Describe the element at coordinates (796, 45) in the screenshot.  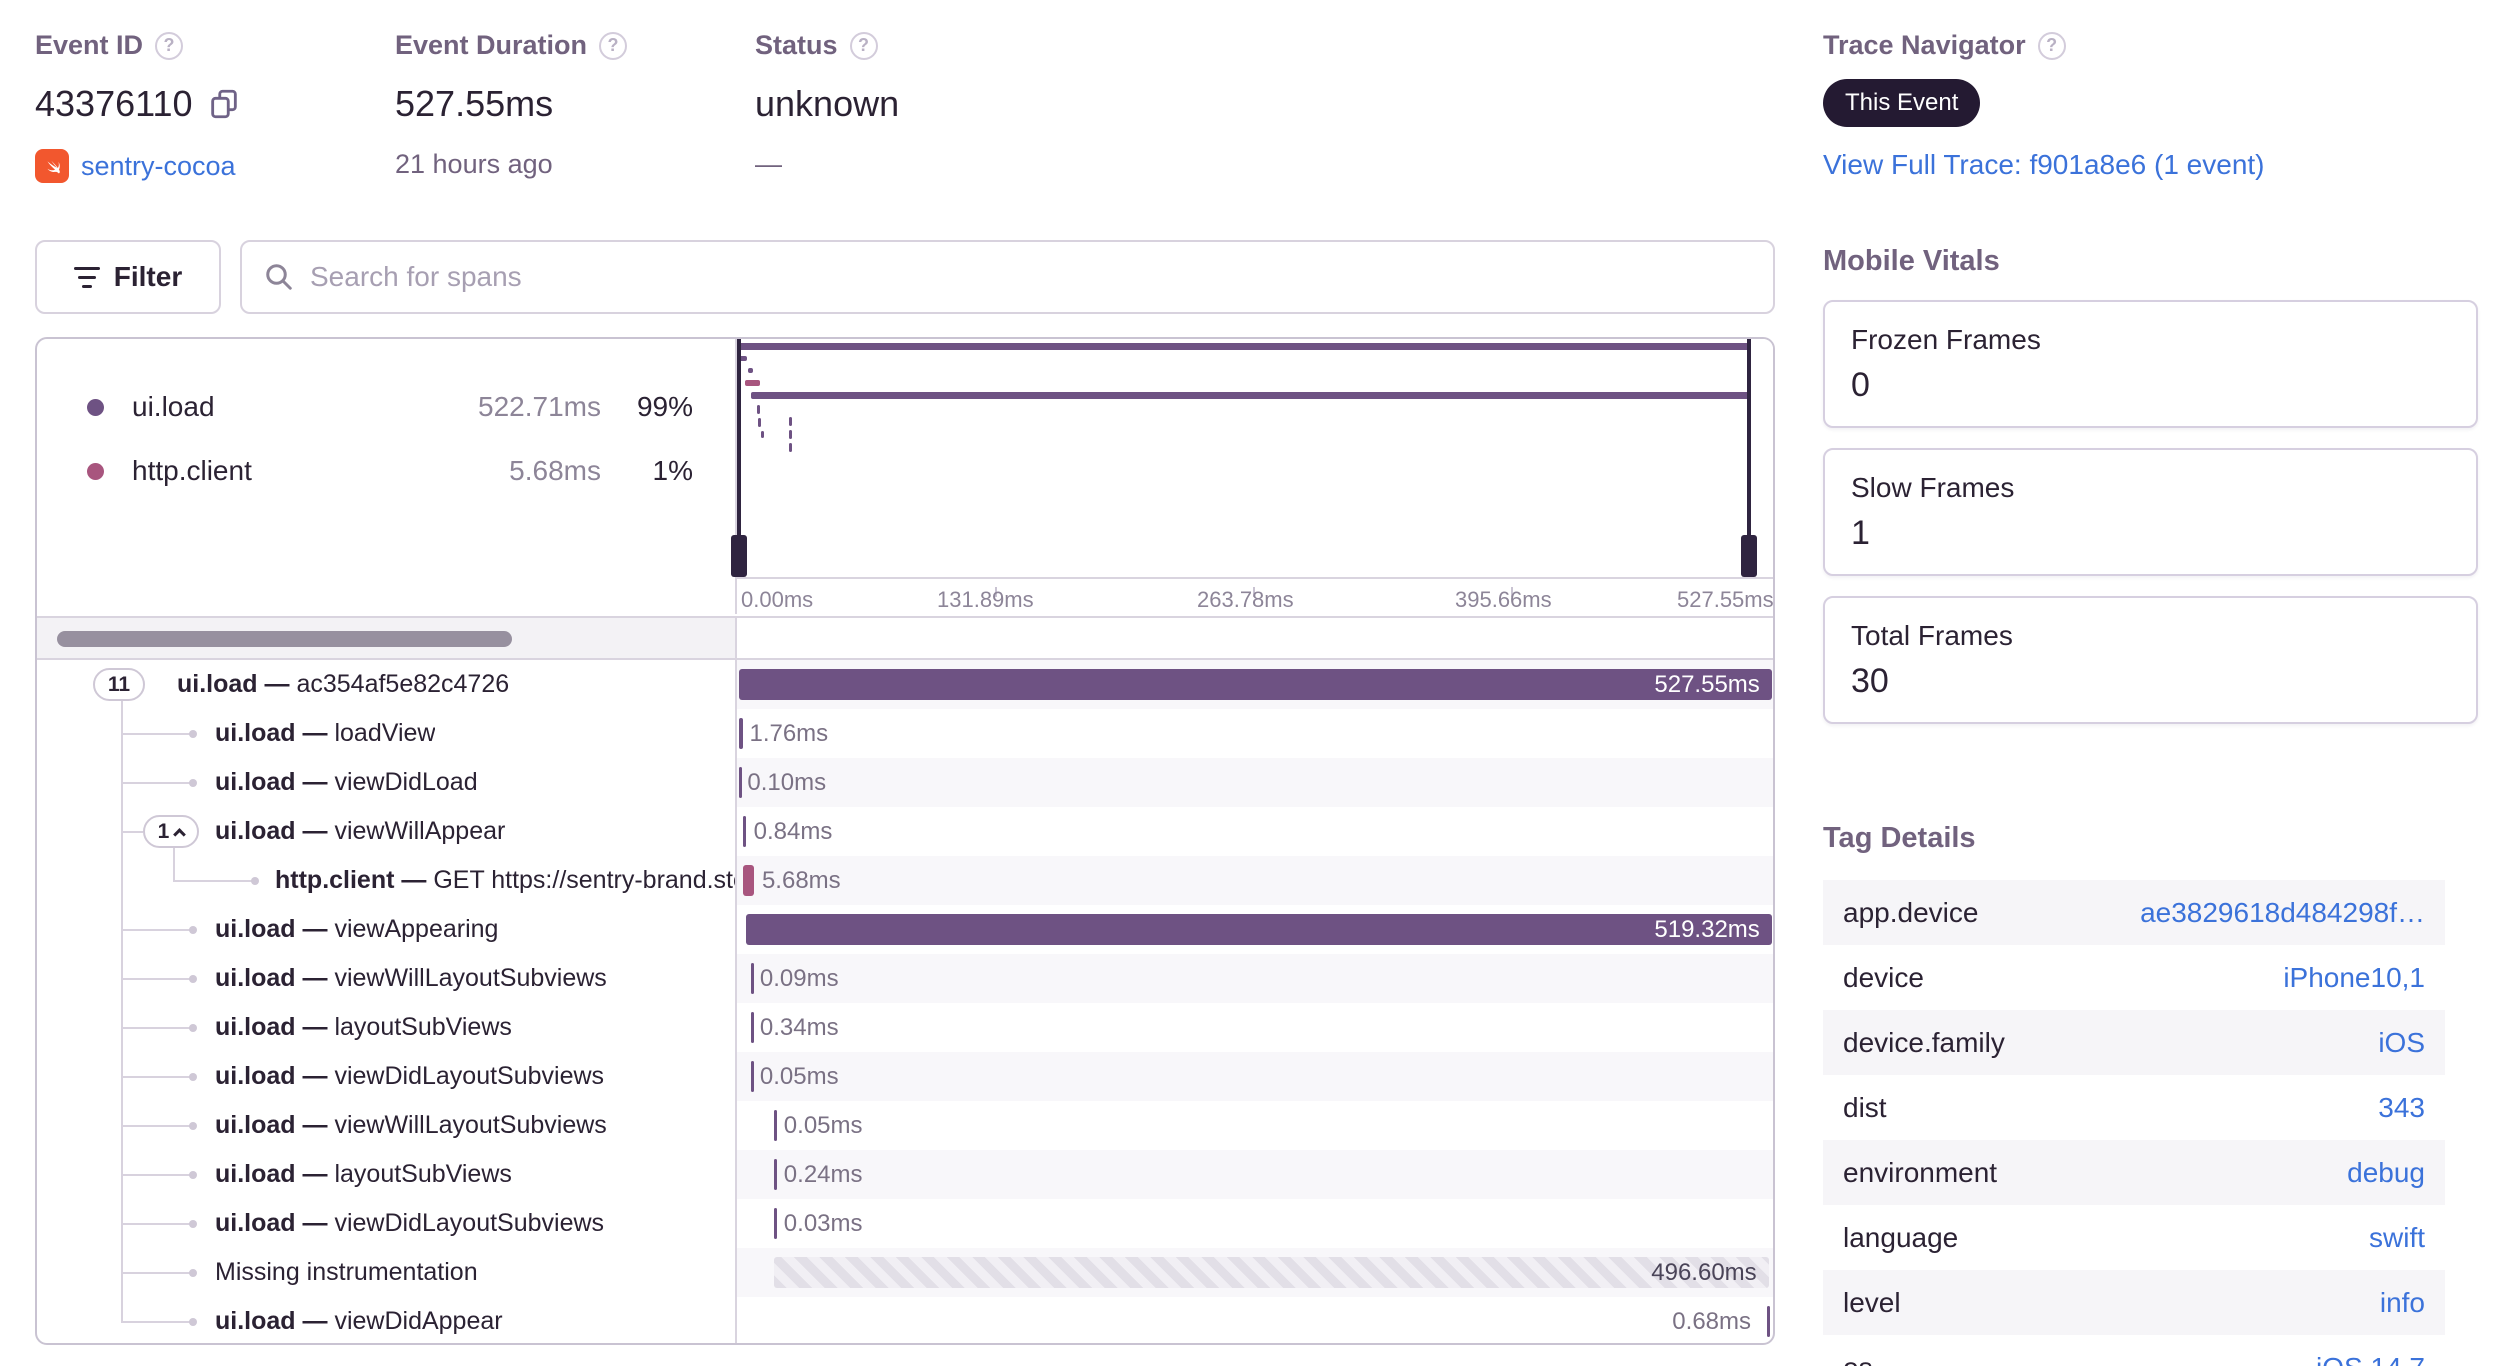
I see `status-label: Status` at that location.